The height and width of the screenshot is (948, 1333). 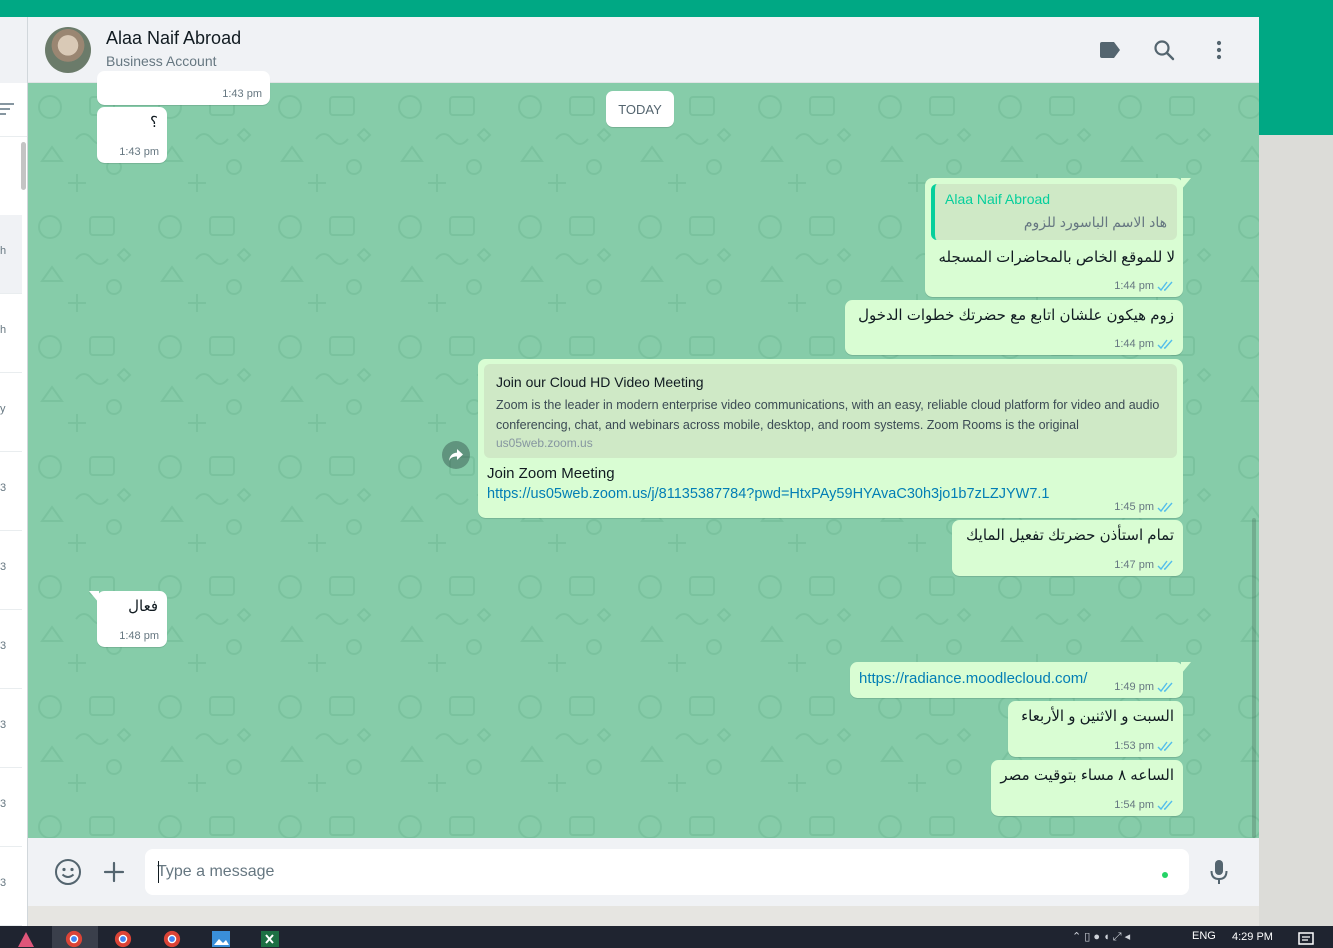 What do you see at coordinates (1252, 937) in the screenshot?
I see `system-clock: 4:29 PM` at bounding box center [1252, 937].